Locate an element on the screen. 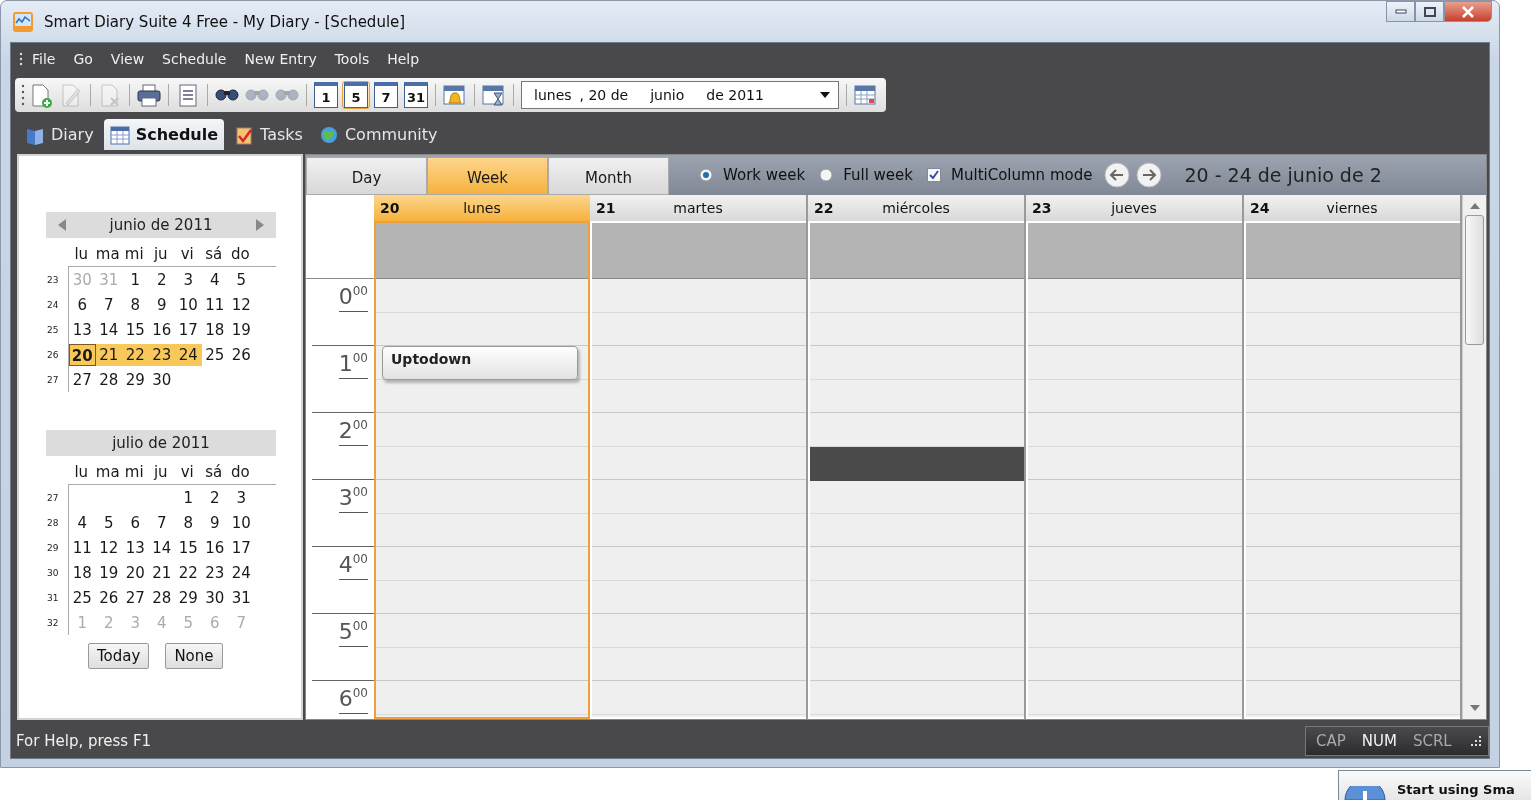 This screenshot has height=800, width=1531. tab: Schedule is located at coordinates (164, 134).